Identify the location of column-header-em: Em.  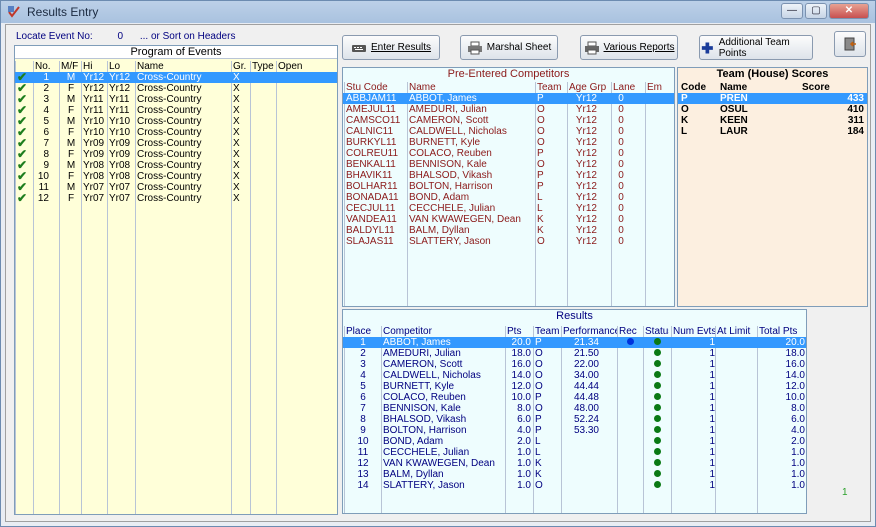
(660, 87).